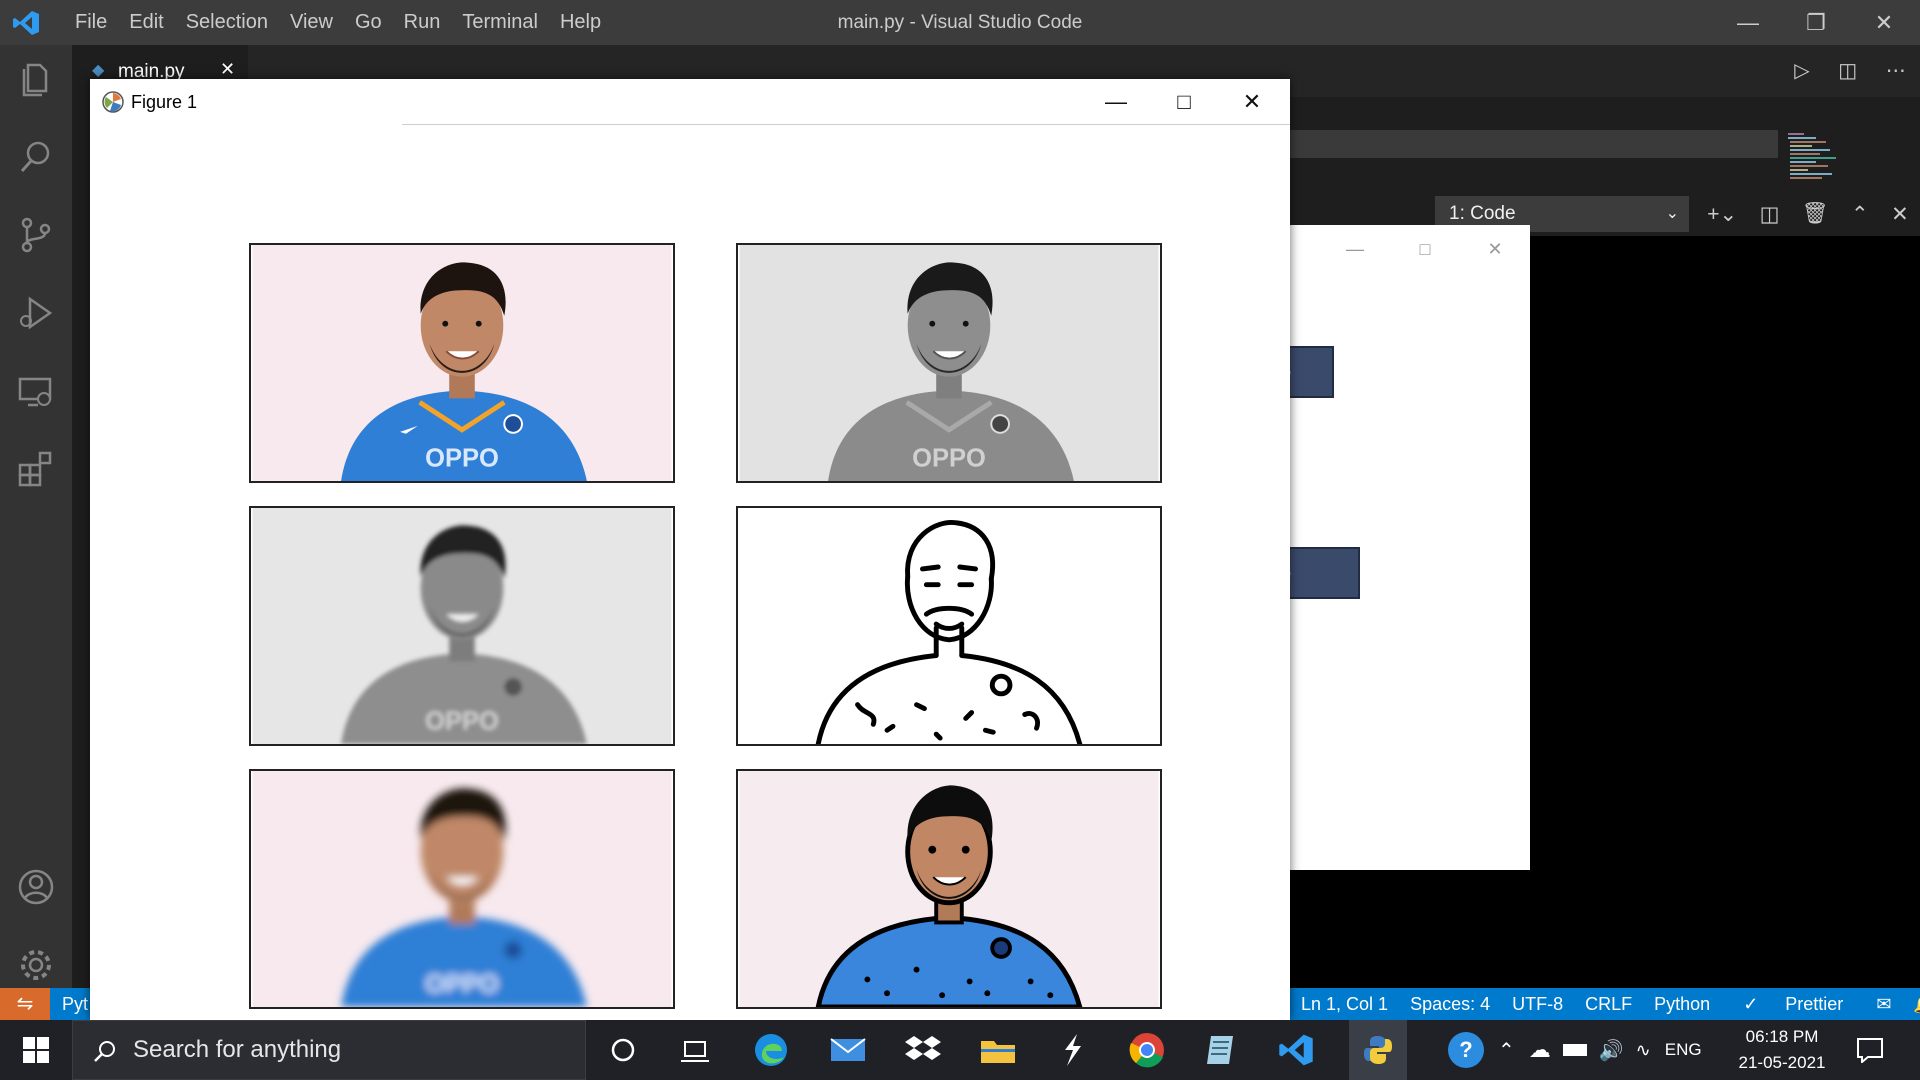  I want to click on portrait-blurred-gray: OPPO, so click(462, 626).